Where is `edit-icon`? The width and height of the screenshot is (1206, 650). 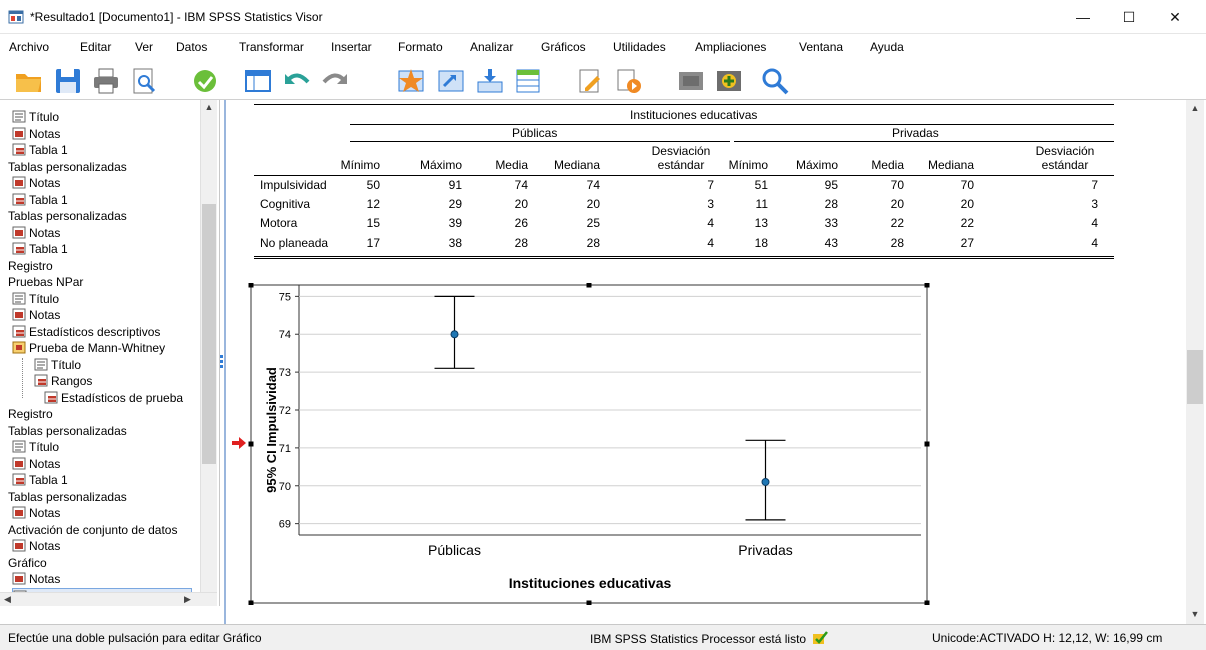 edit-icon is located at coordinates (590, 81).